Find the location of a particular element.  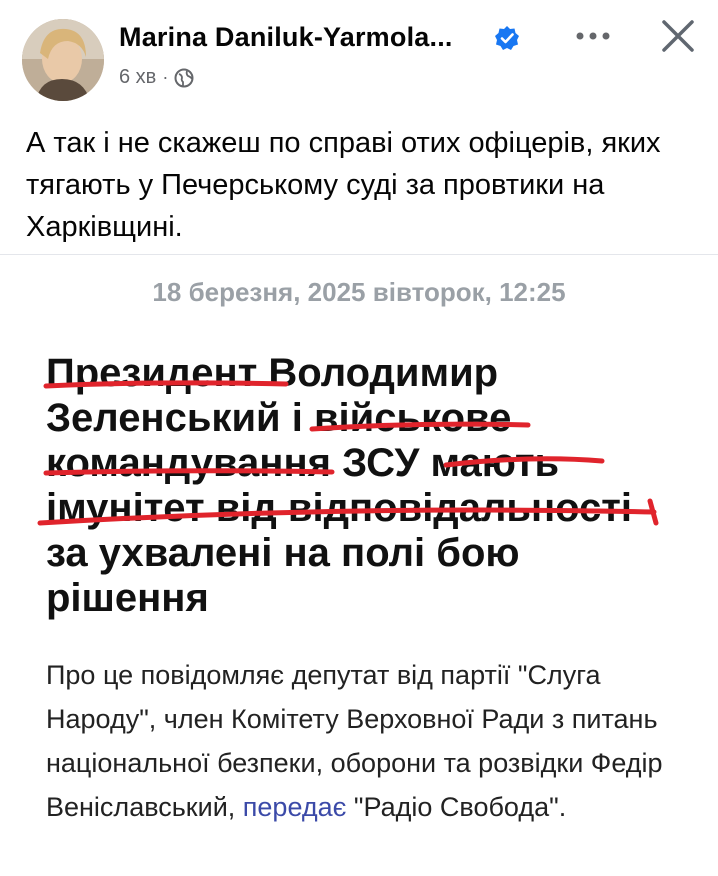

headline-line: Президент Володимир is located at coordinates (272, 373).